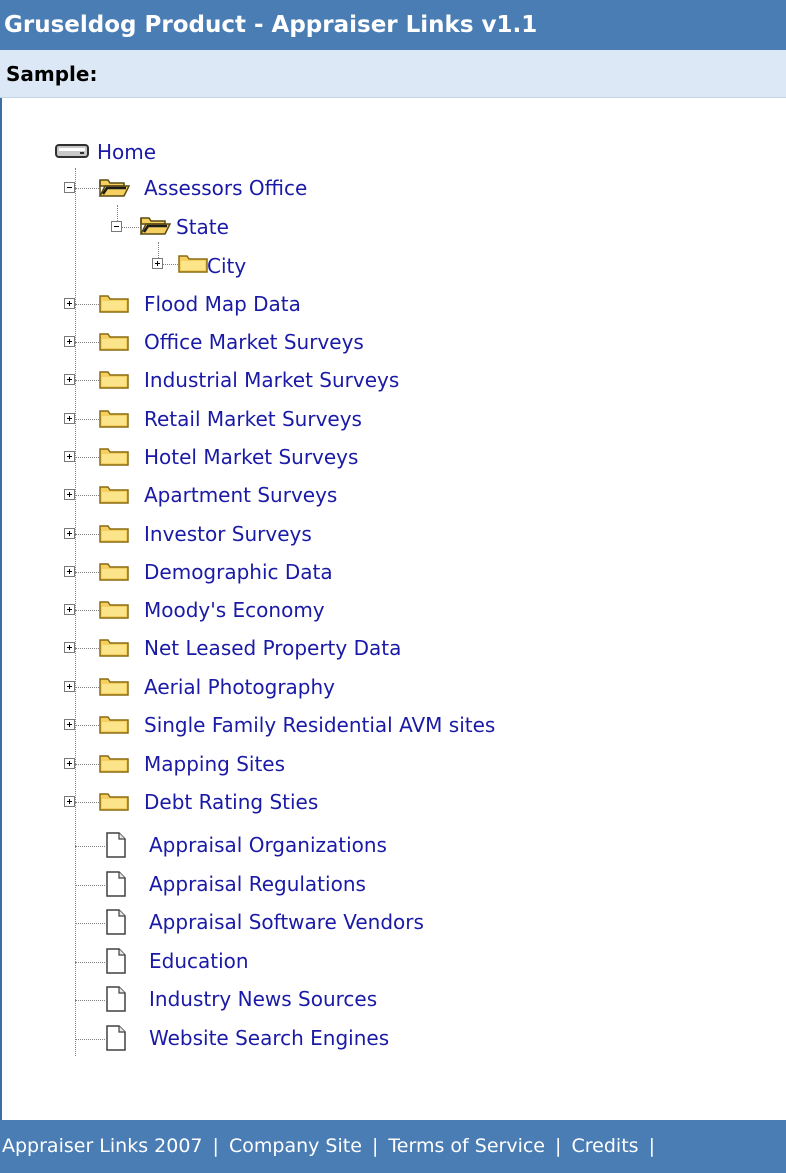  I want to click on tree-item-state: State, so click(202, 227).